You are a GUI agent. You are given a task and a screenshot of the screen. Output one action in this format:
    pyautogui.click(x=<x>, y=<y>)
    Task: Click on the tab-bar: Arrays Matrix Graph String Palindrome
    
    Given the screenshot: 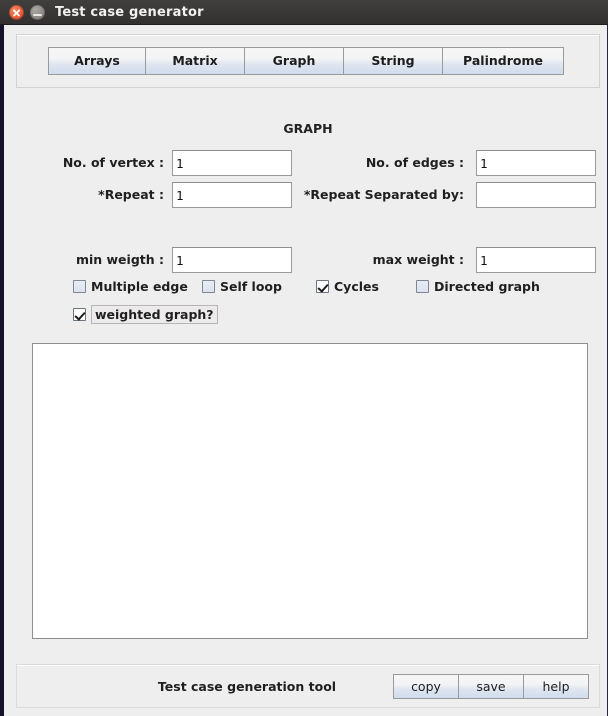 What is the action you would take?
    pyautogui.click(x=308, y=61)
    